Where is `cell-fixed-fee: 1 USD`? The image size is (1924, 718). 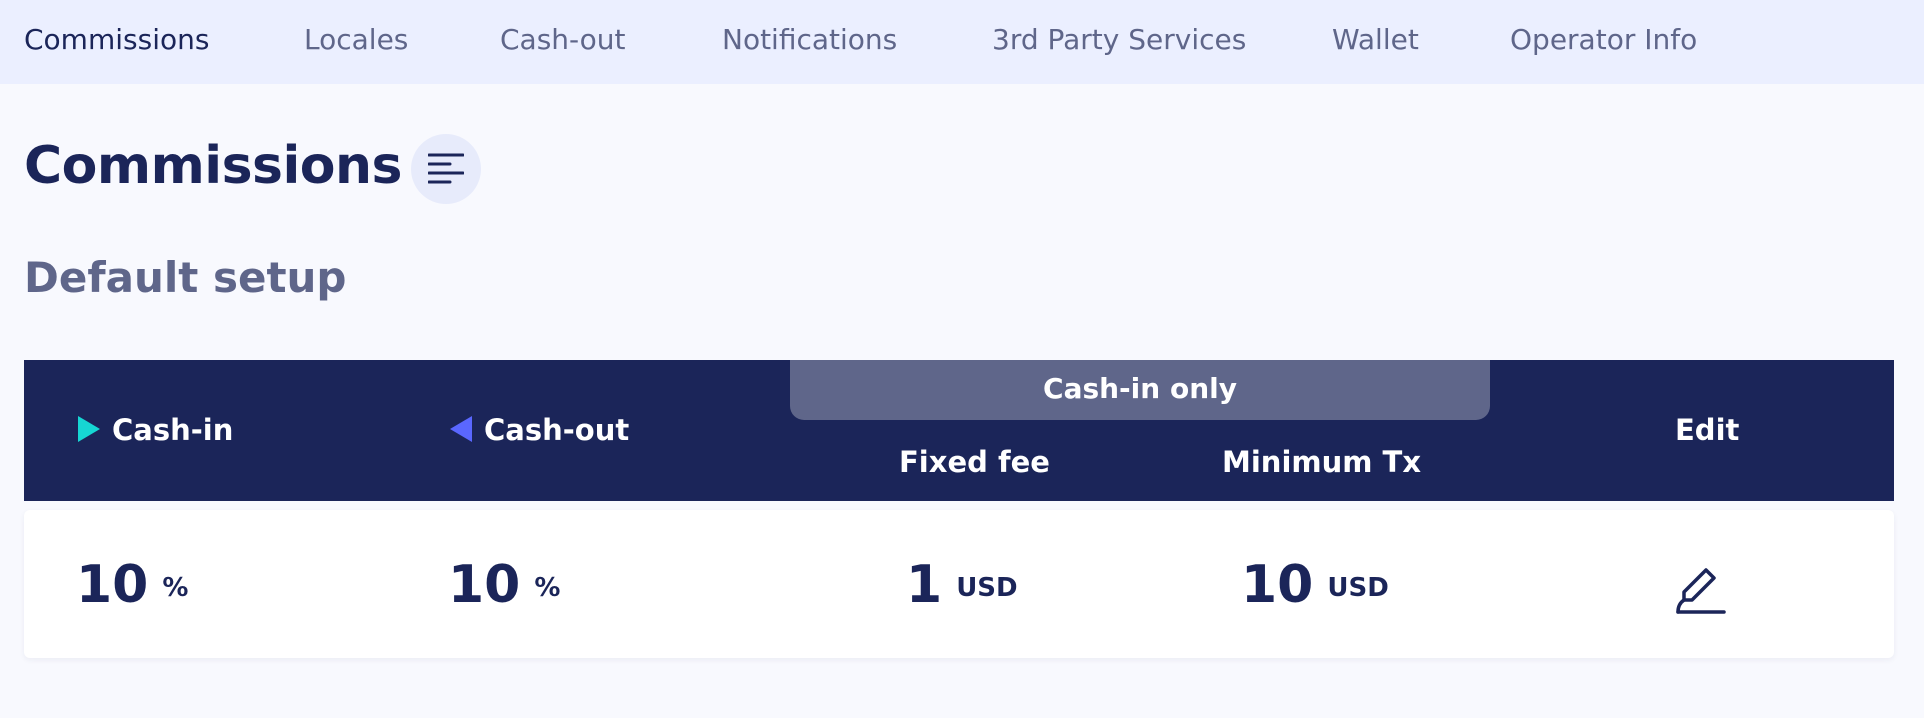
cell-fixed-fee: 1 USD is located at coordinates (962, 584).